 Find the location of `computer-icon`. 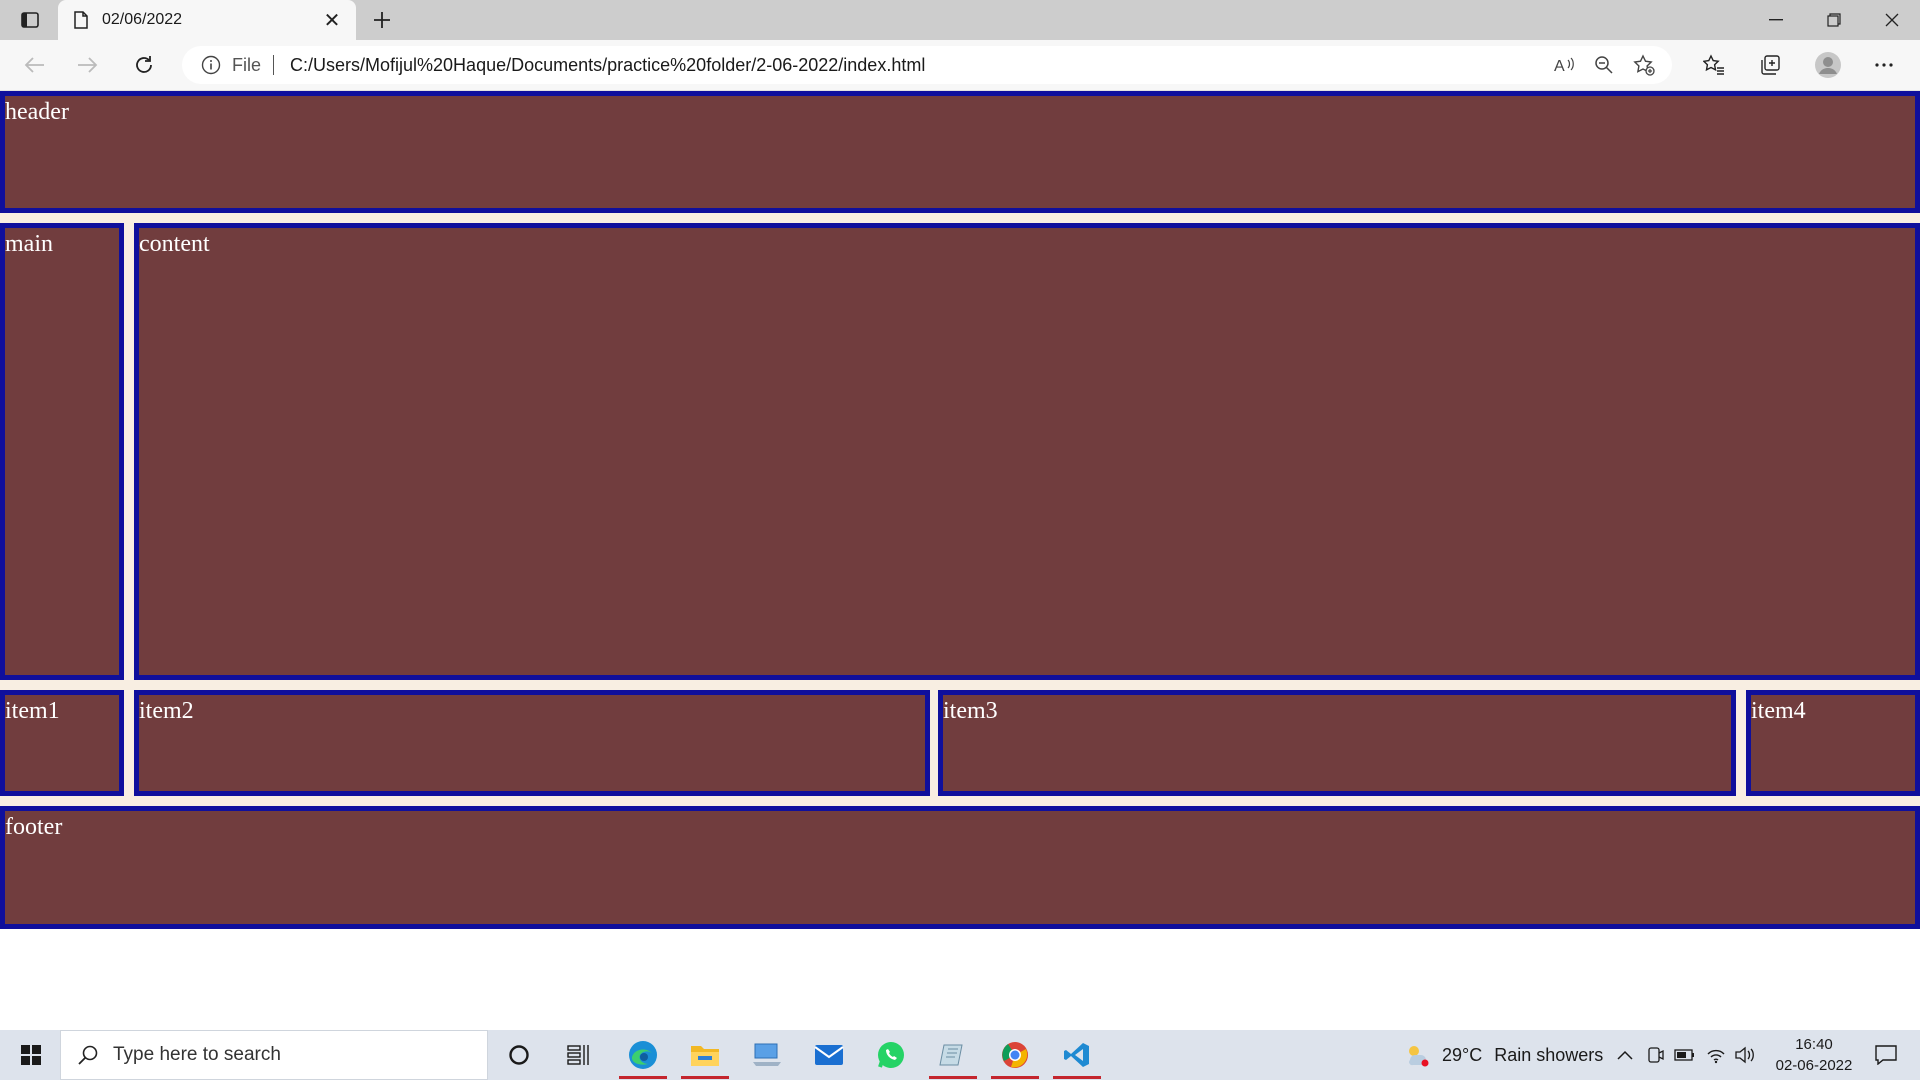

computer-icon is located at coordinates (767, 1055).